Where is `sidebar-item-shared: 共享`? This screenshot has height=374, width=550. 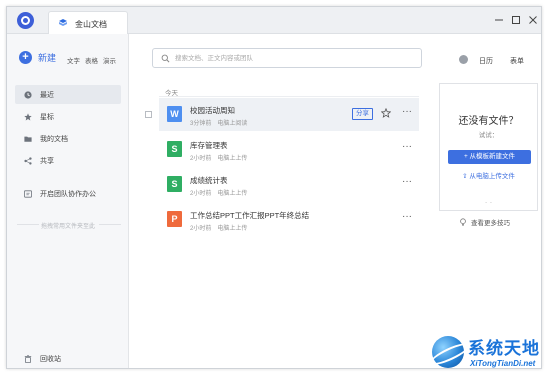 sidebar-item-shared: 共享 is located at coordinates (68, 160).